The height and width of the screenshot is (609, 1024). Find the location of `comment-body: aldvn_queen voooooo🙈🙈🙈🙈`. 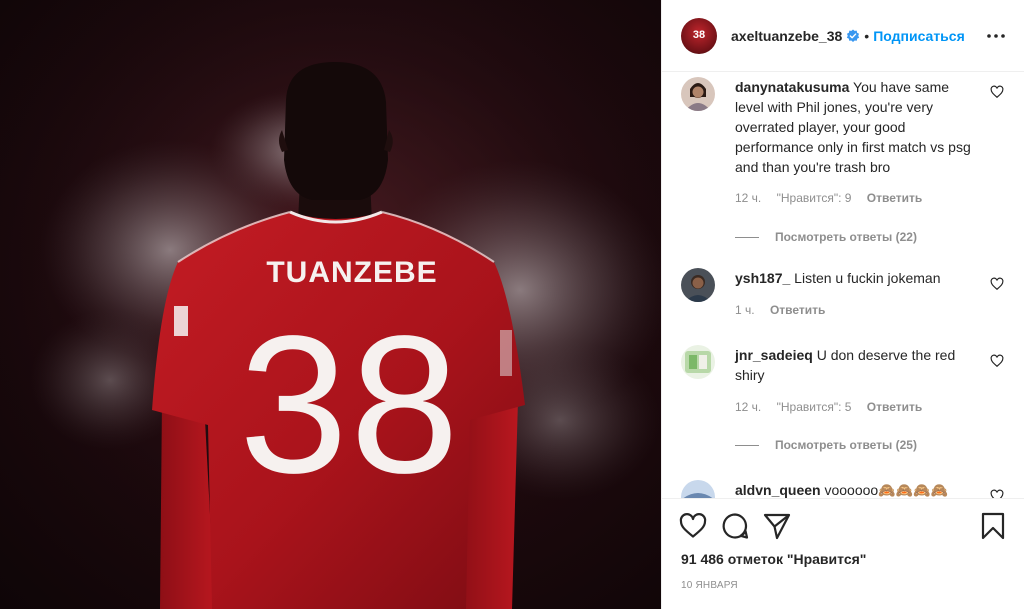

comment-body: aldvn_queen voooooo🙈🙈🙈🙈 is located at coordinates (854, 489).